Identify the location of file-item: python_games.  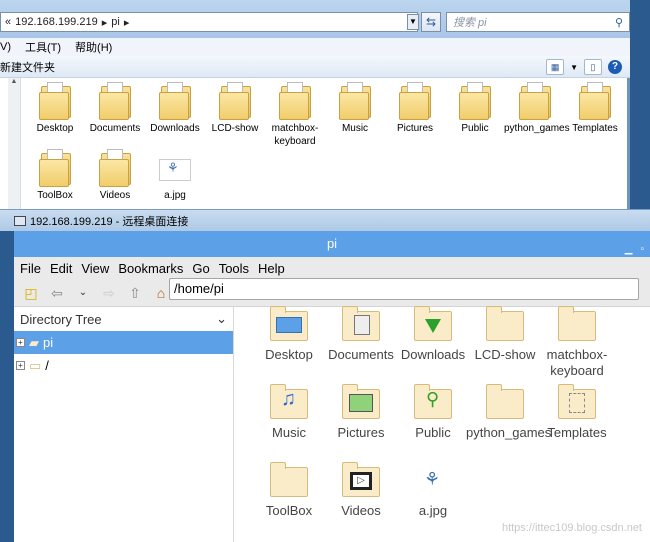
(508, 412).